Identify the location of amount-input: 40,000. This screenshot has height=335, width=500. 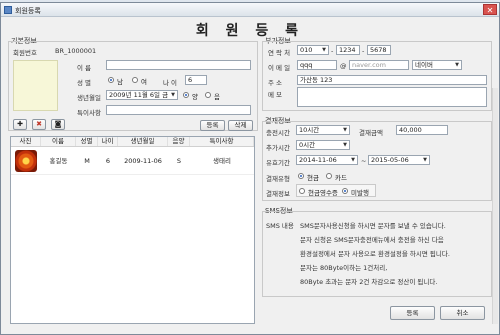
(422, 130).